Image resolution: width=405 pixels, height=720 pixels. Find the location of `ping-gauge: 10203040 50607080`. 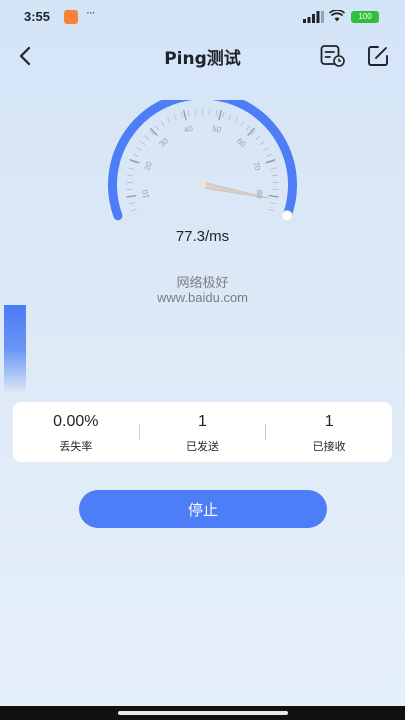

ping-gauge: 10203040 50607080 is located at coordinates (202, 161).